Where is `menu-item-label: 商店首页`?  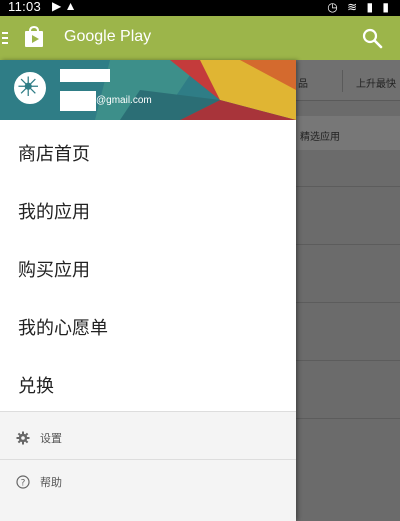 menu-item-label: 商店首页 is located at coordinates (54, 154).